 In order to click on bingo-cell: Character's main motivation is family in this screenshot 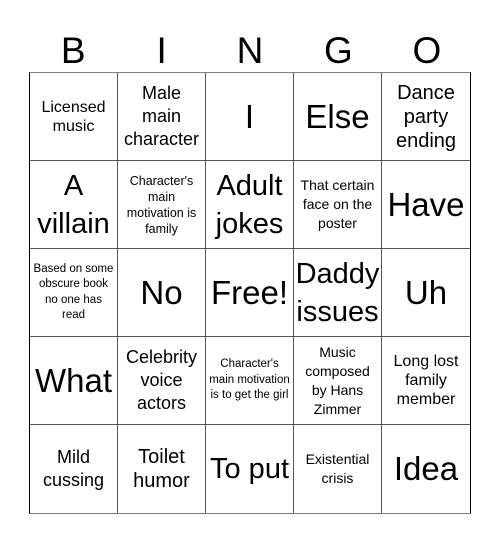, I will do `click(162, 205)`.